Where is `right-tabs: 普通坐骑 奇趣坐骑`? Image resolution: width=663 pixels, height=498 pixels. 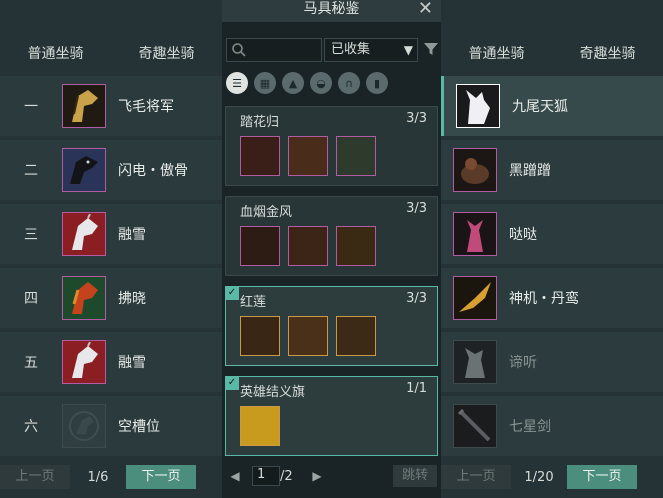 right-tabs: 普通坐骑 奇趣坐骑 is located at coordinates (552, 54).